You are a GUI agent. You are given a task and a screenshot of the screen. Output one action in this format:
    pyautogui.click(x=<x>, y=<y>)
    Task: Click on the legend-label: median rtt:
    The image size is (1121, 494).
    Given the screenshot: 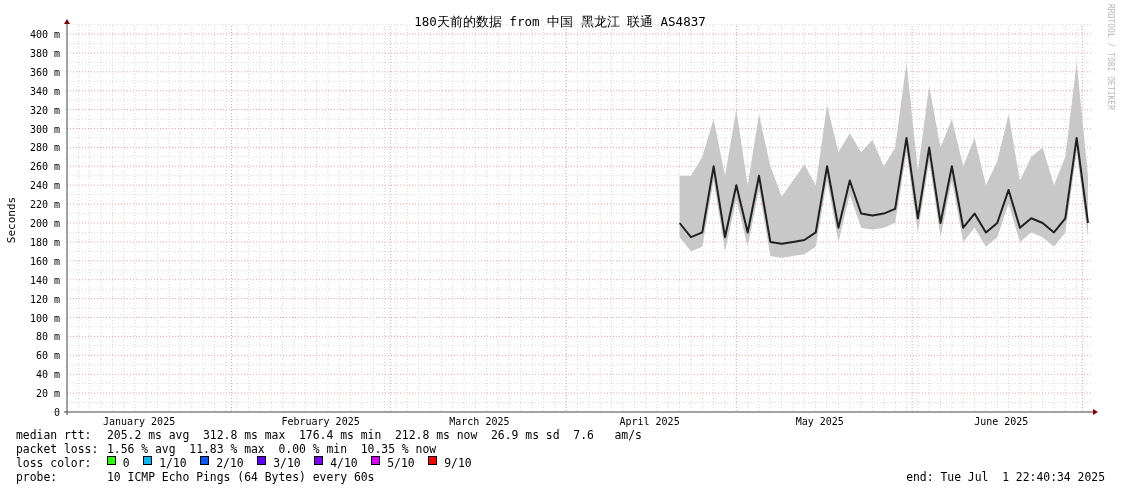 What is the action you would take?
    pyautogui.click(x=54, y=435)
    